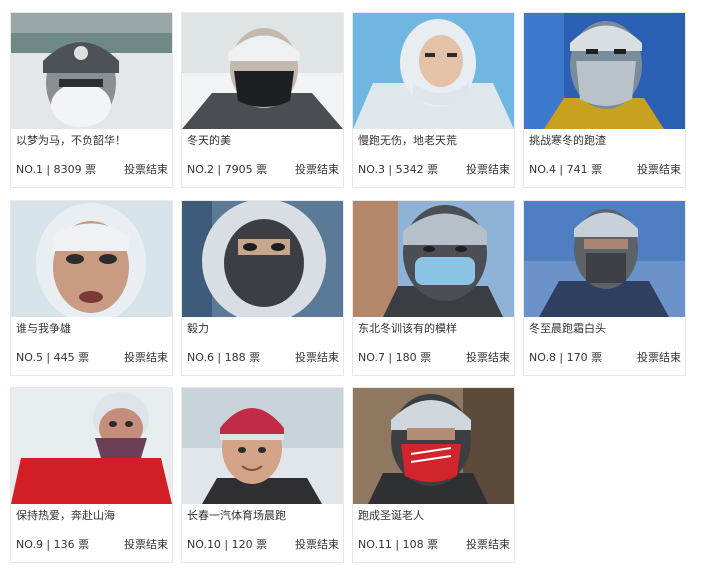  I want to click on runner-blue-mask-photo, so click(433, 259).